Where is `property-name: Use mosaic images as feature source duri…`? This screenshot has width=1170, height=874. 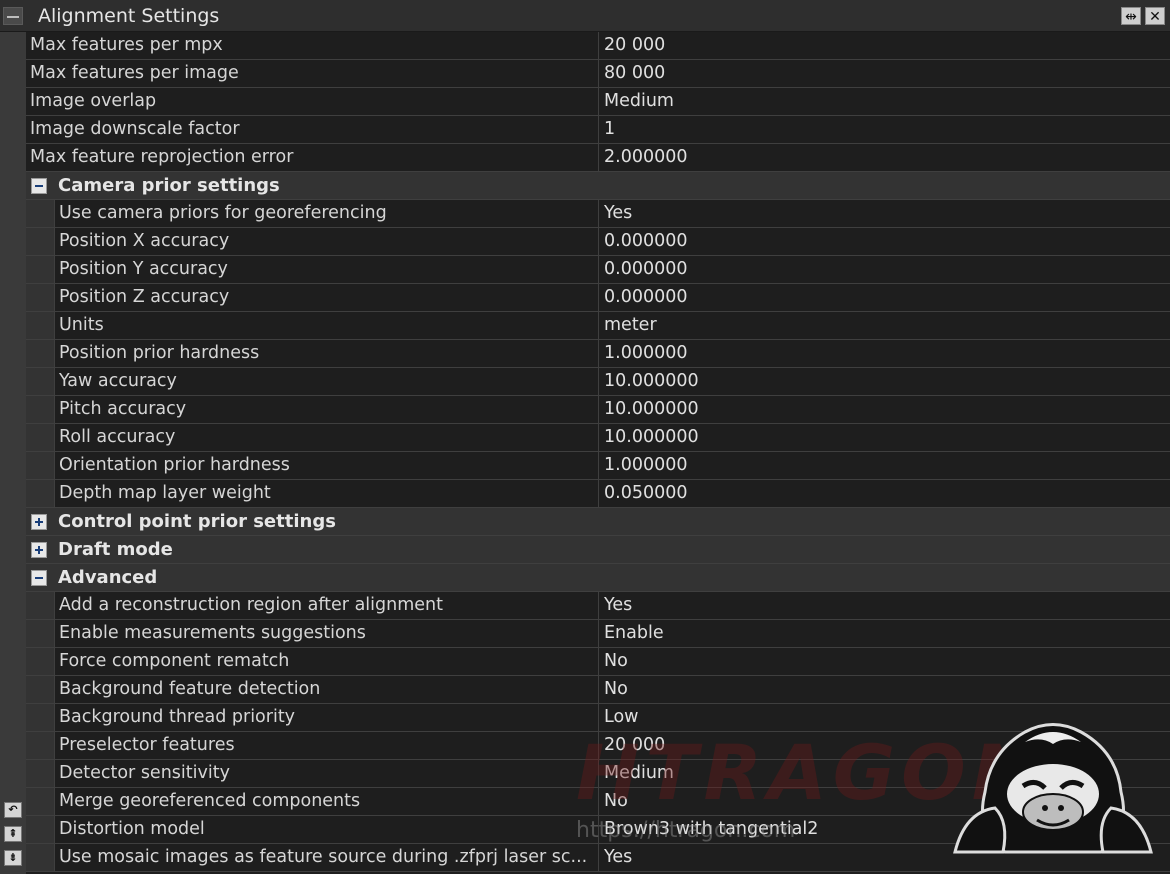
property-name: Use mosaic images as feature source duri… is located at coordinates (326, 857).